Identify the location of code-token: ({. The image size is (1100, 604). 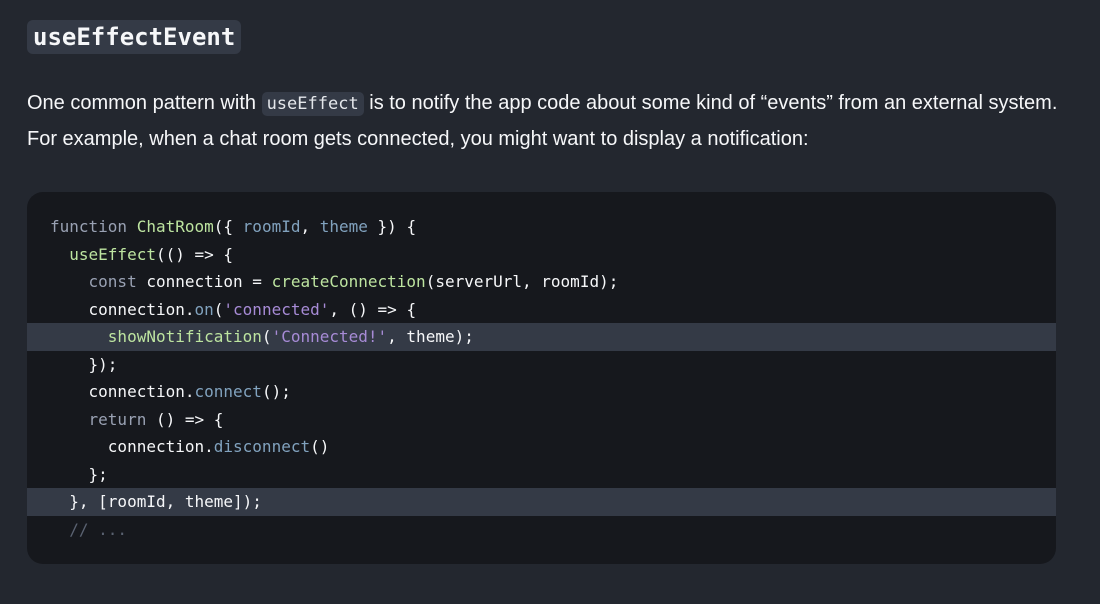
(228, 226).